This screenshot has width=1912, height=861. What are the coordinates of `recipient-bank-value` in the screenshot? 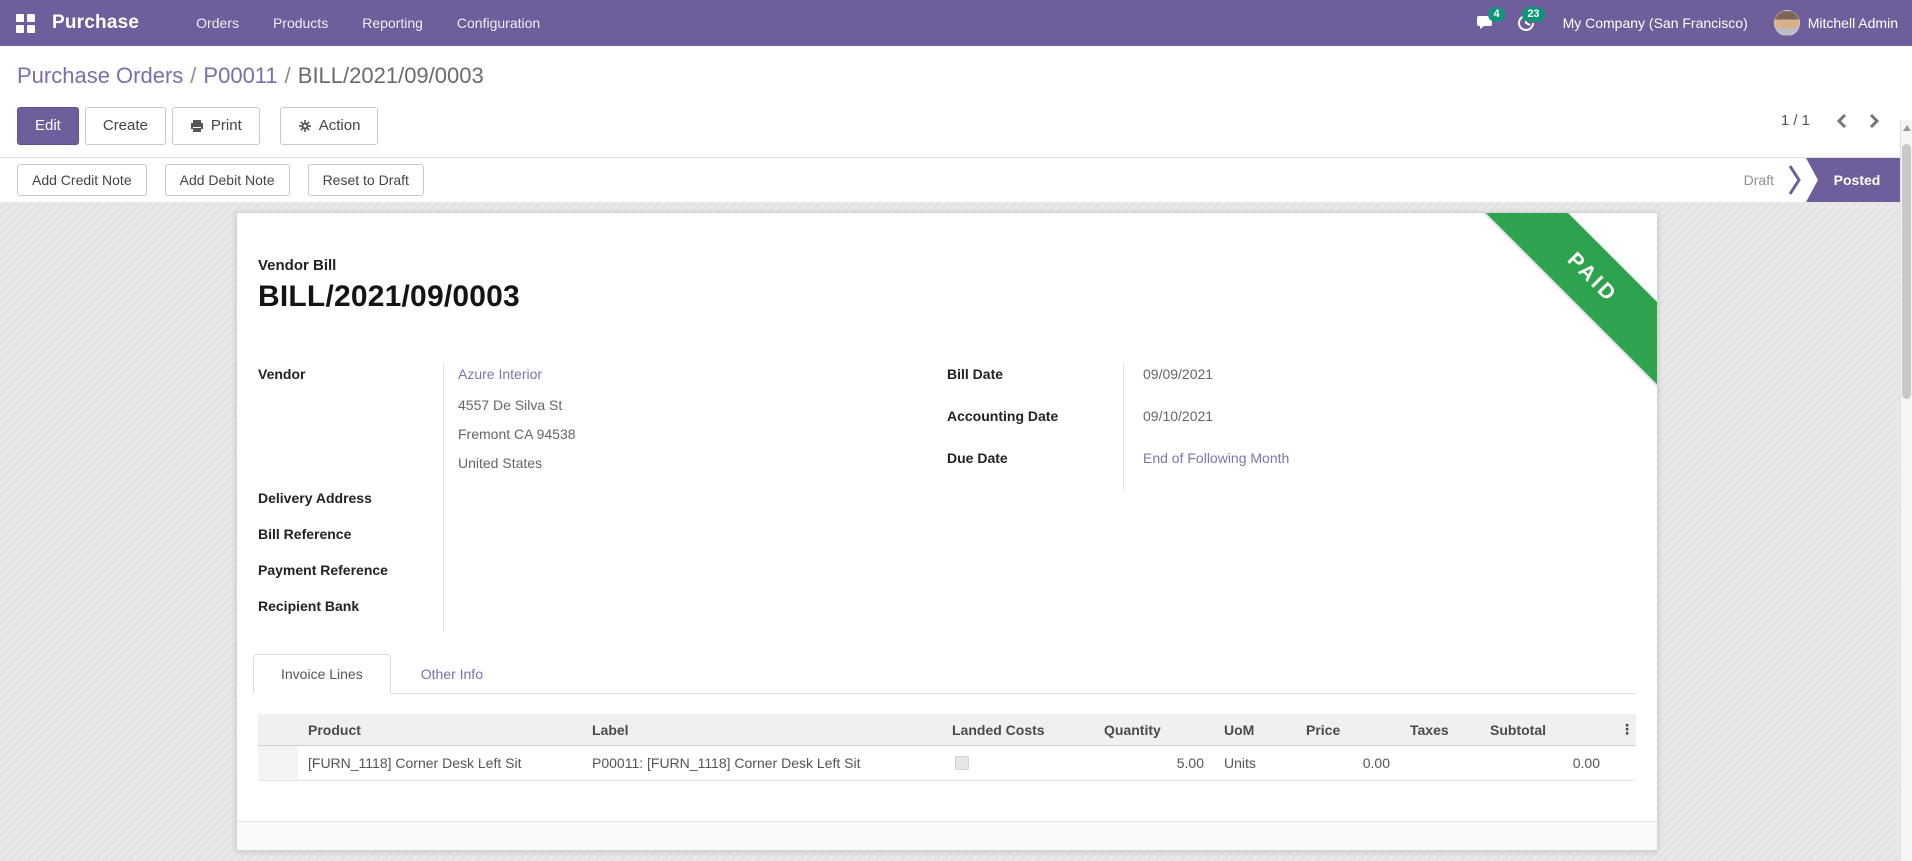 It's located at (680, 614).